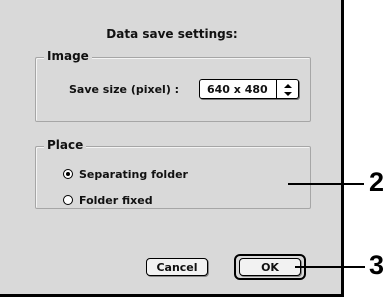 The image size is (391, 301). Describe the element at coordinates (124, 89) in the screenshot. I see `save-size-label: Save size (pixel) :` at that location.